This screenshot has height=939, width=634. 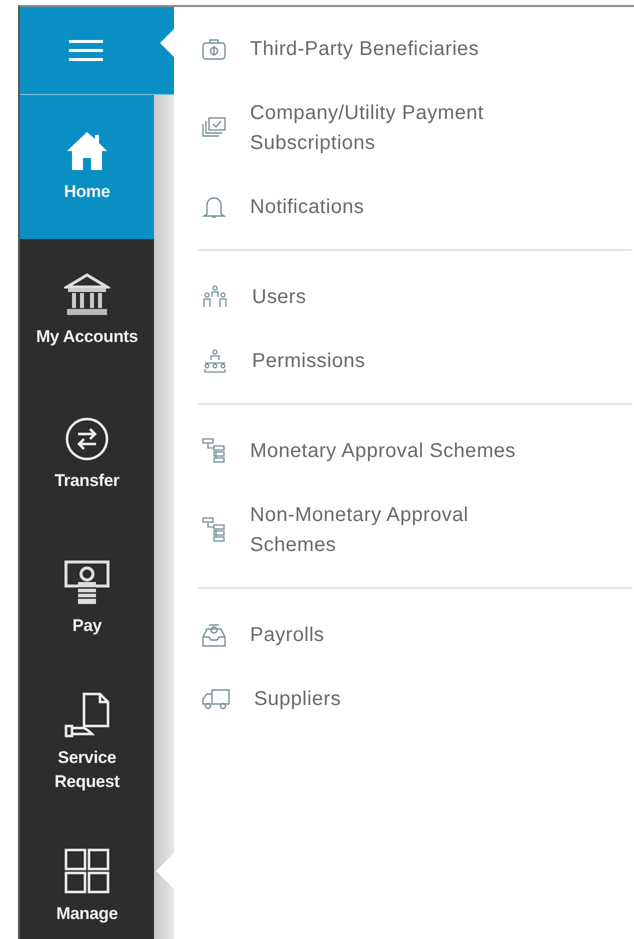 What do you see at coordinates (215, 297) in the screenshot?
I see `users-icon` at bounding box center [215, 297].